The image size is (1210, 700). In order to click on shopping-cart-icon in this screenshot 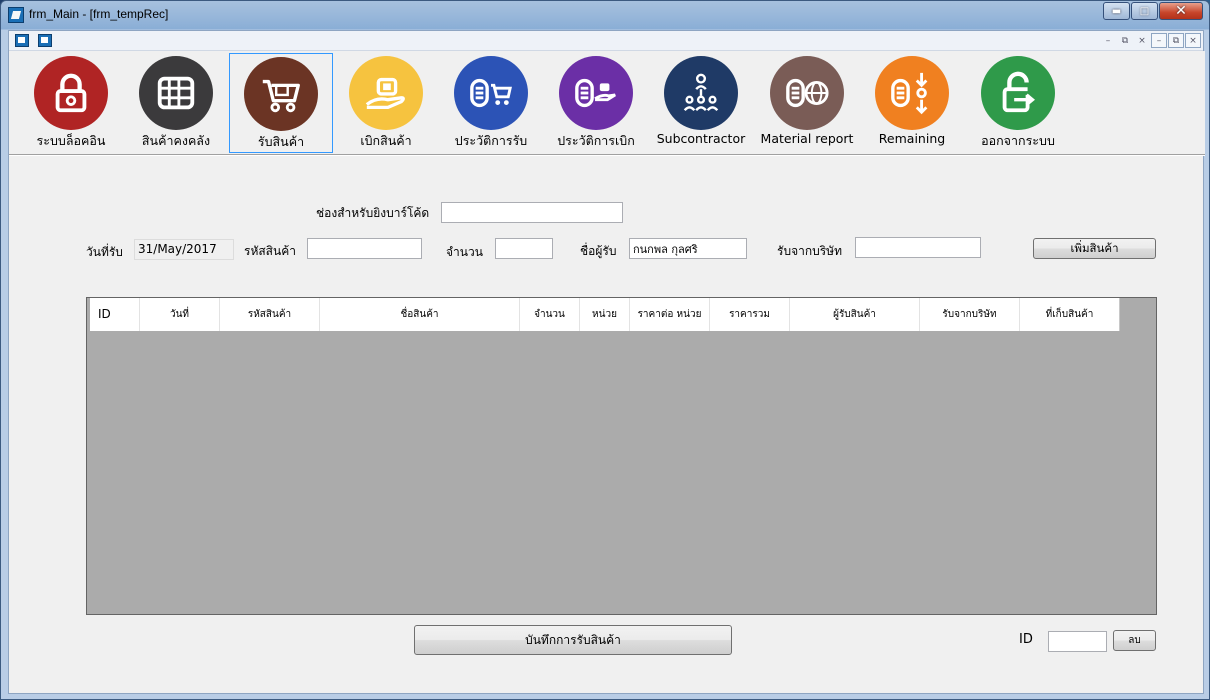, I will do `click(281, 94)`.